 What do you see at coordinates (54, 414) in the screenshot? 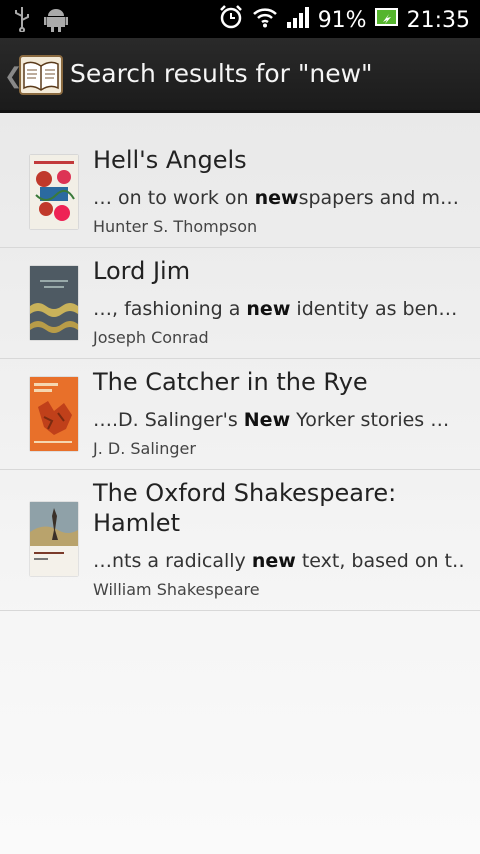
I see `book-cover-catcher-in-the-rye` at bounding box center [54, 414].